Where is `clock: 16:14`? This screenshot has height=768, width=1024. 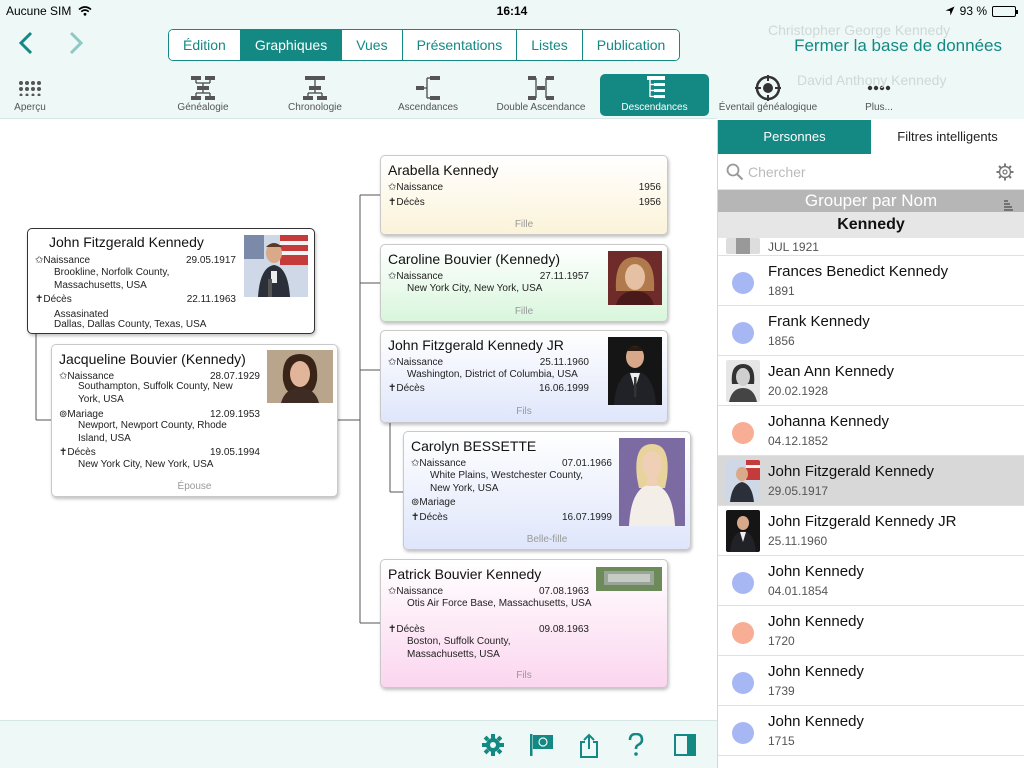 clock: 16:14 is located at coordinates (512, 11).